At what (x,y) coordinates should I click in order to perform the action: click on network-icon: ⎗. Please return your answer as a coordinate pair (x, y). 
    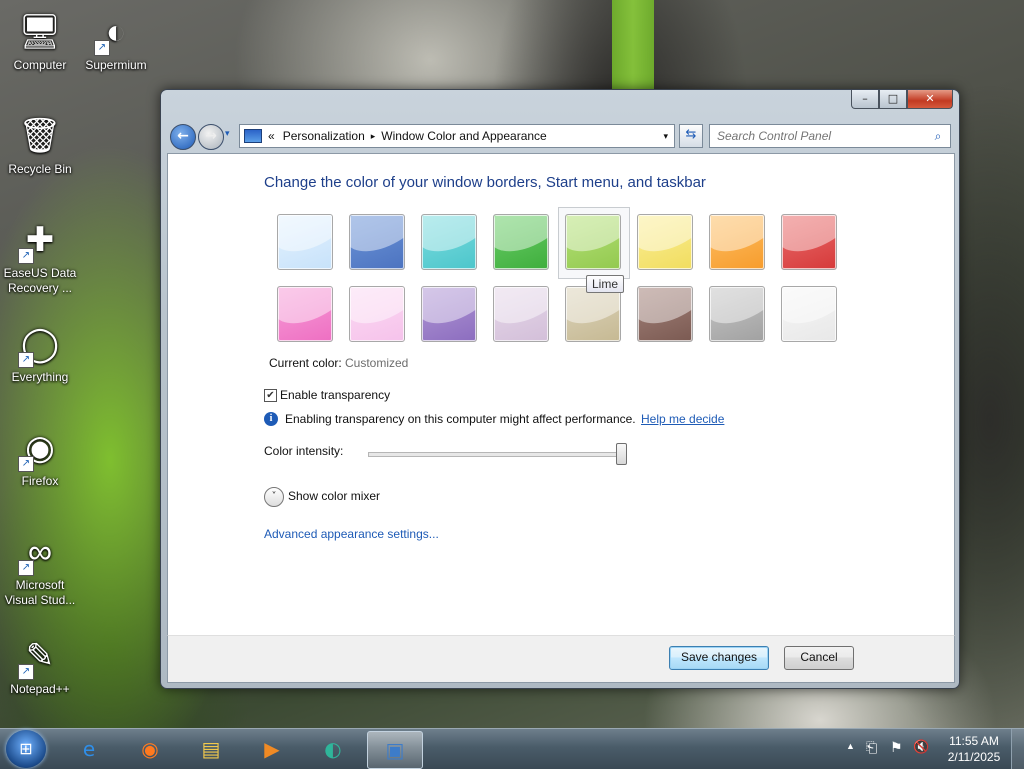
    Looking at the image, I should click on (871, 747).